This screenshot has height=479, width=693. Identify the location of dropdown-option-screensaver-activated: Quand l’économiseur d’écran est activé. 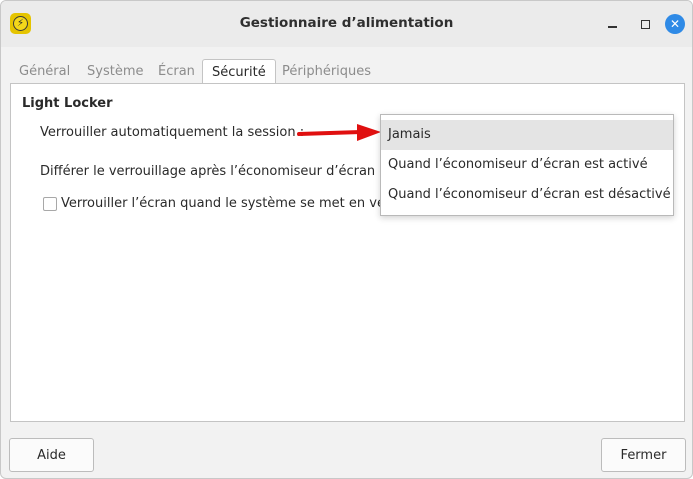
(527, 165).